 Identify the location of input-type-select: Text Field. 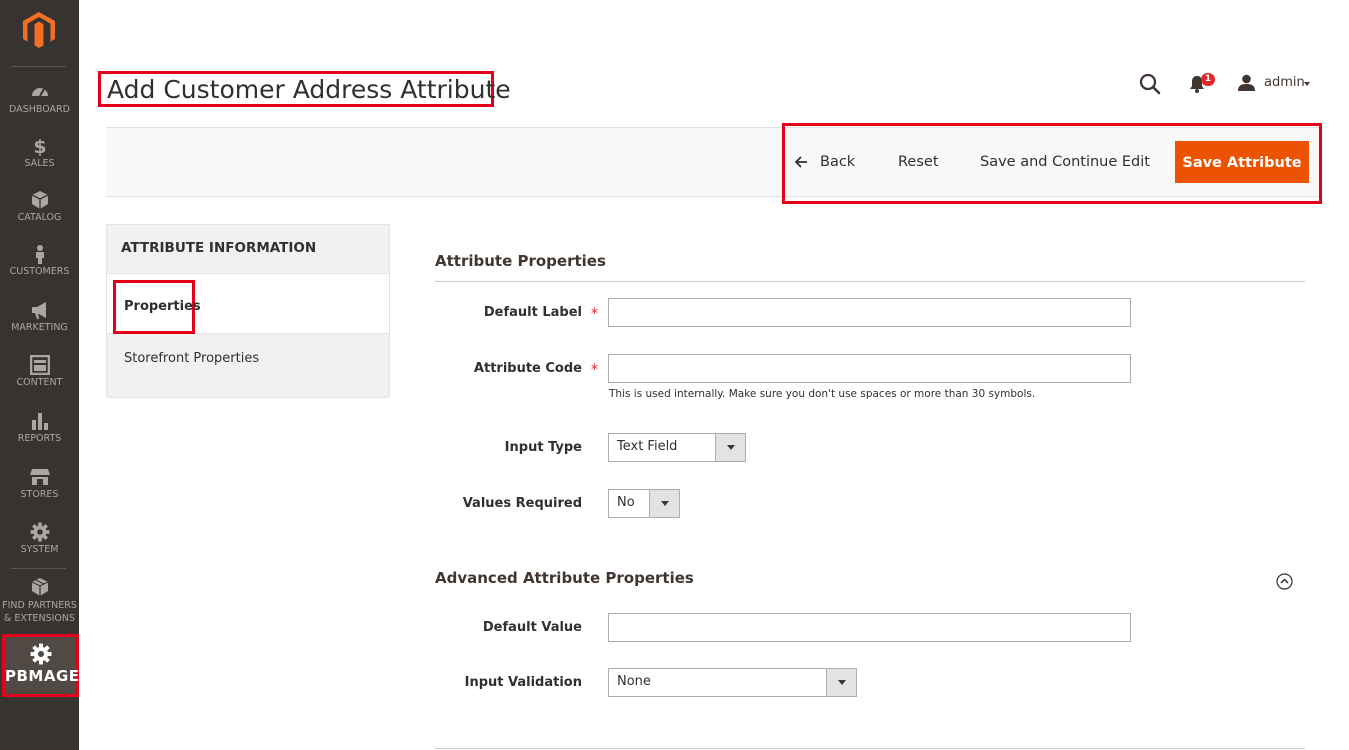
(677, 447).